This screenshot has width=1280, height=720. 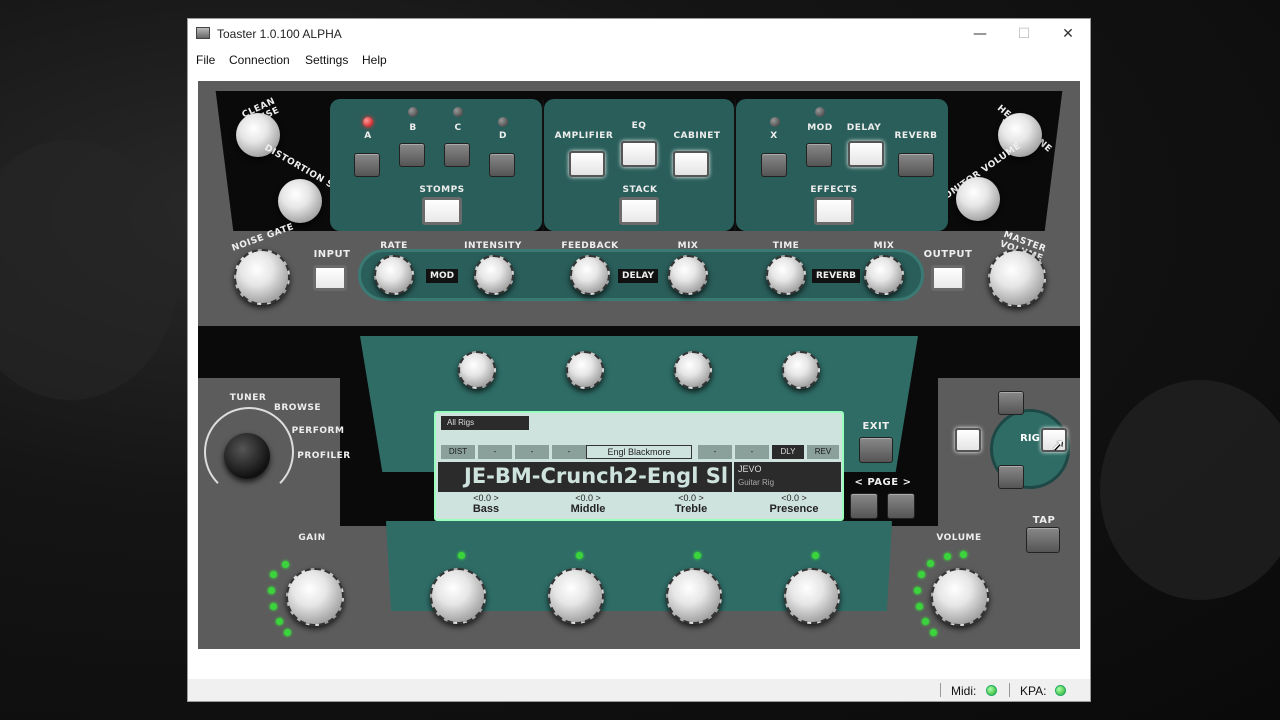 I want to click on stomp-c-led, so click(x=458, y=112).